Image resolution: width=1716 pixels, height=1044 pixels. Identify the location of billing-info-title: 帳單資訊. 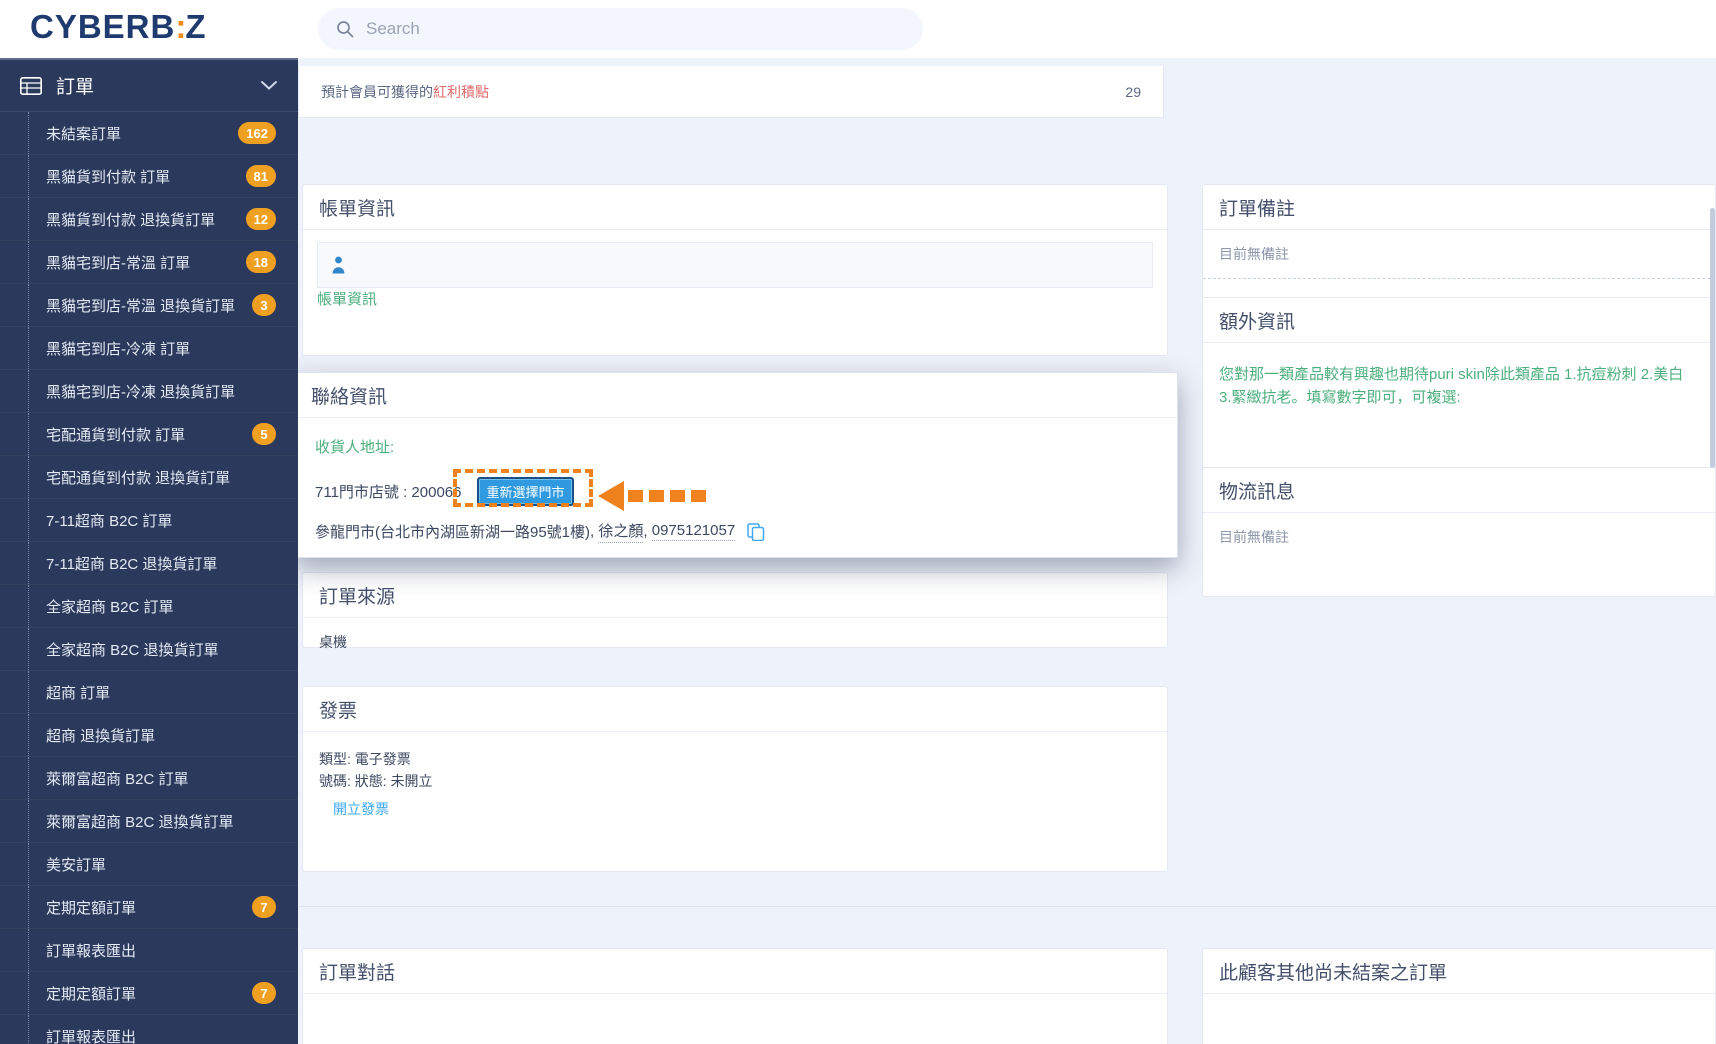
(735, 207).